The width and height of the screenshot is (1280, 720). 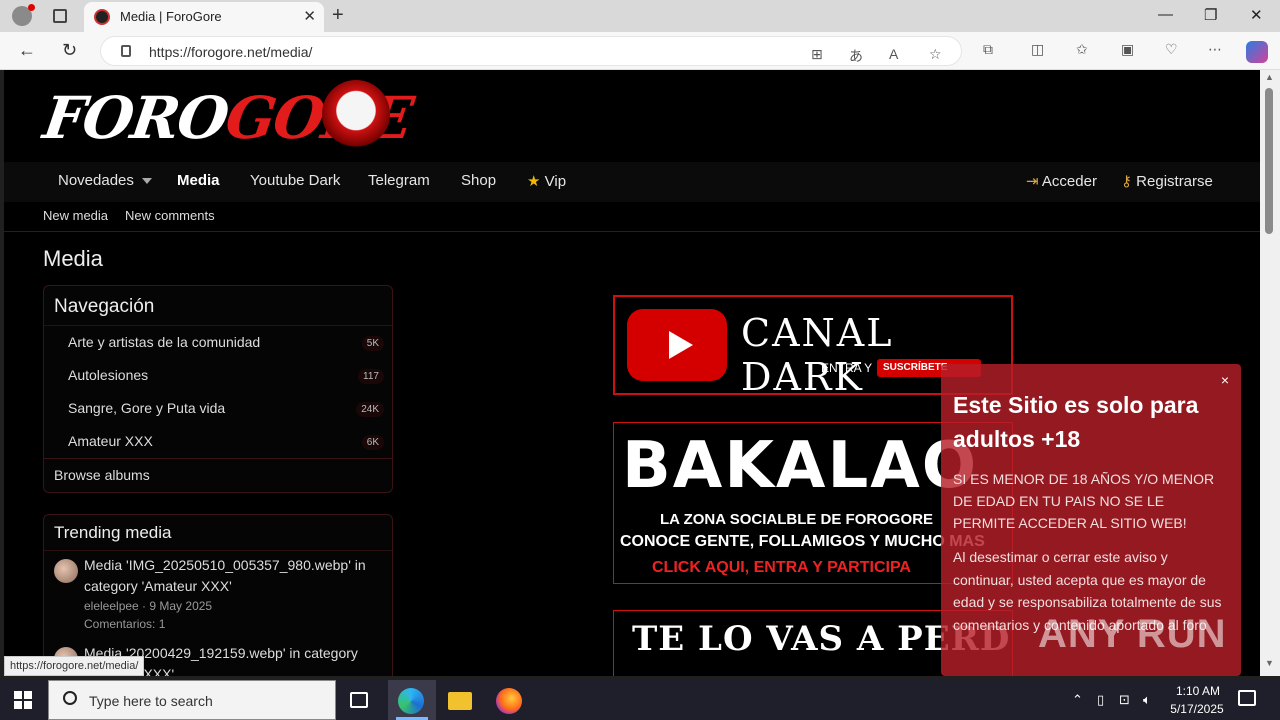 What do you see at coordinates (370, 409) in the screenshot?
I see `count-badge: 24K` at bounding box center [370, 409].